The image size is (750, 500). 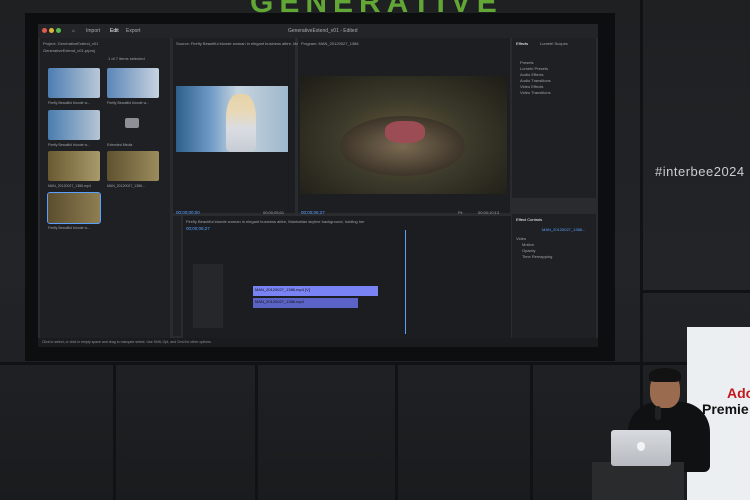 I want to click on program-video-frame, so click(x=403, y=135).